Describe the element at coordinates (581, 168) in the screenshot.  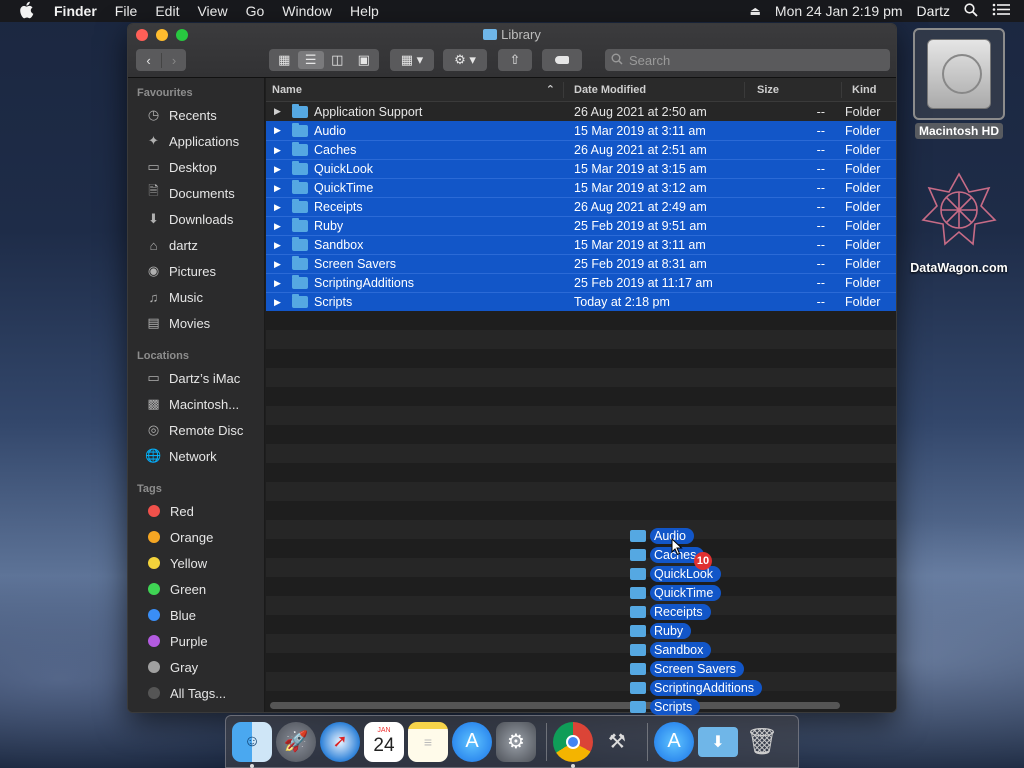
I see `file-row: ▶ QuickLook 15 Mar 2019 at 3:15 am -- Folder` at that location.